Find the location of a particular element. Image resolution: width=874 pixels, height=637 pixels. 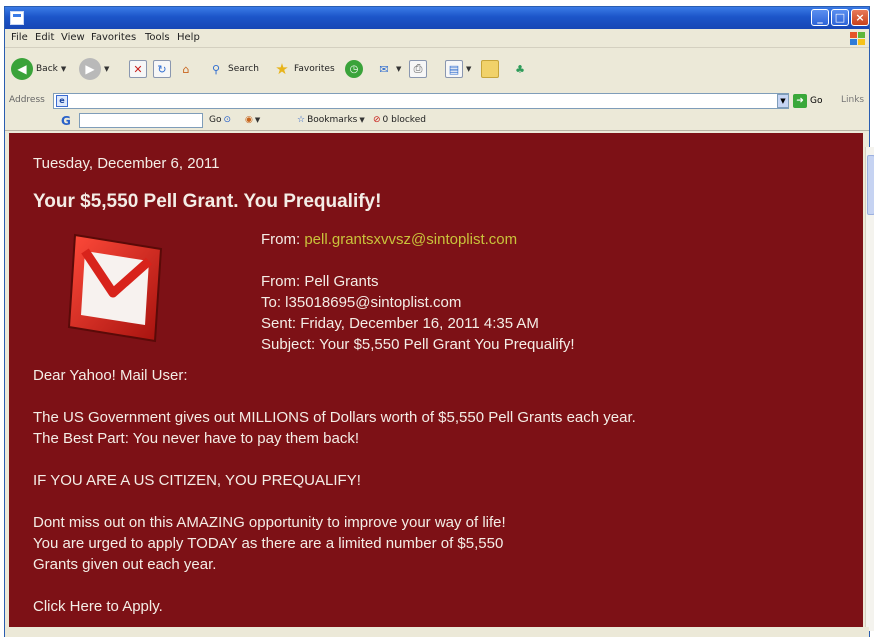

bookmarks-button: ☆ Bookmarks ▼ is located at coordinates (331, 120).